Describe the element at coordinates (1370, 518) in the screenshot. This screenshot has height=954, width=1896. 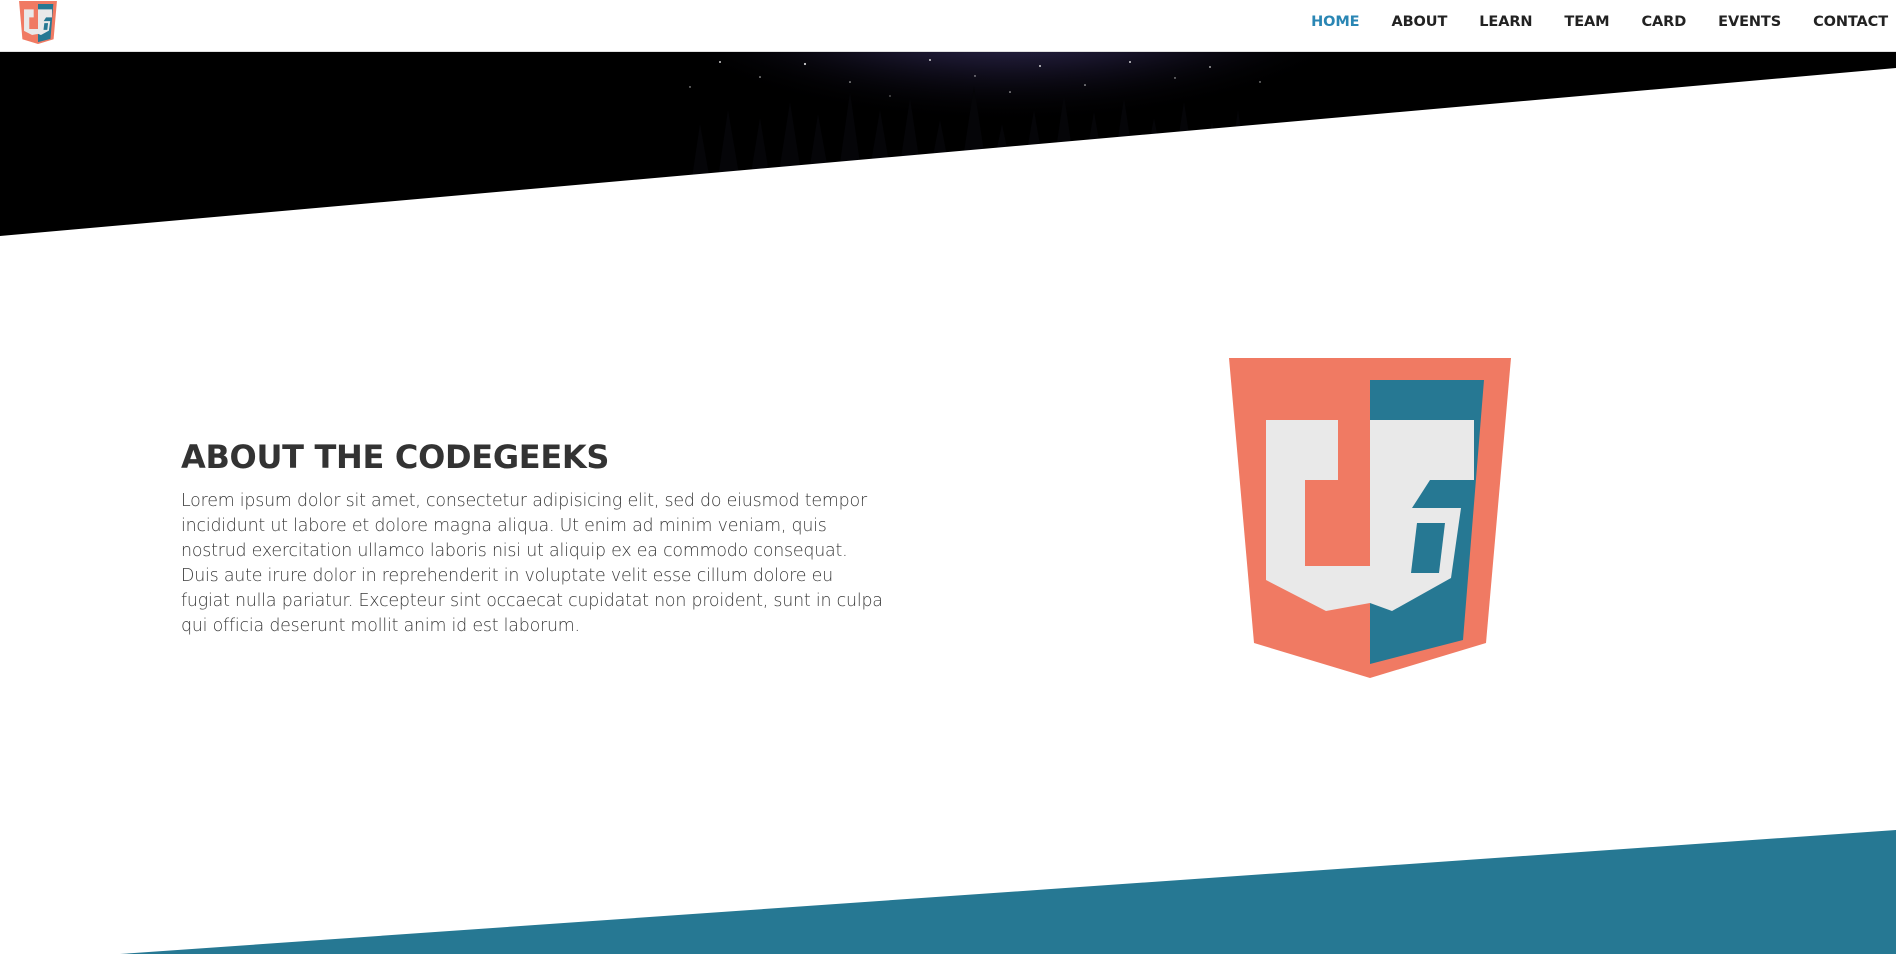
I see `codegeeks-shield-logo` at that location.